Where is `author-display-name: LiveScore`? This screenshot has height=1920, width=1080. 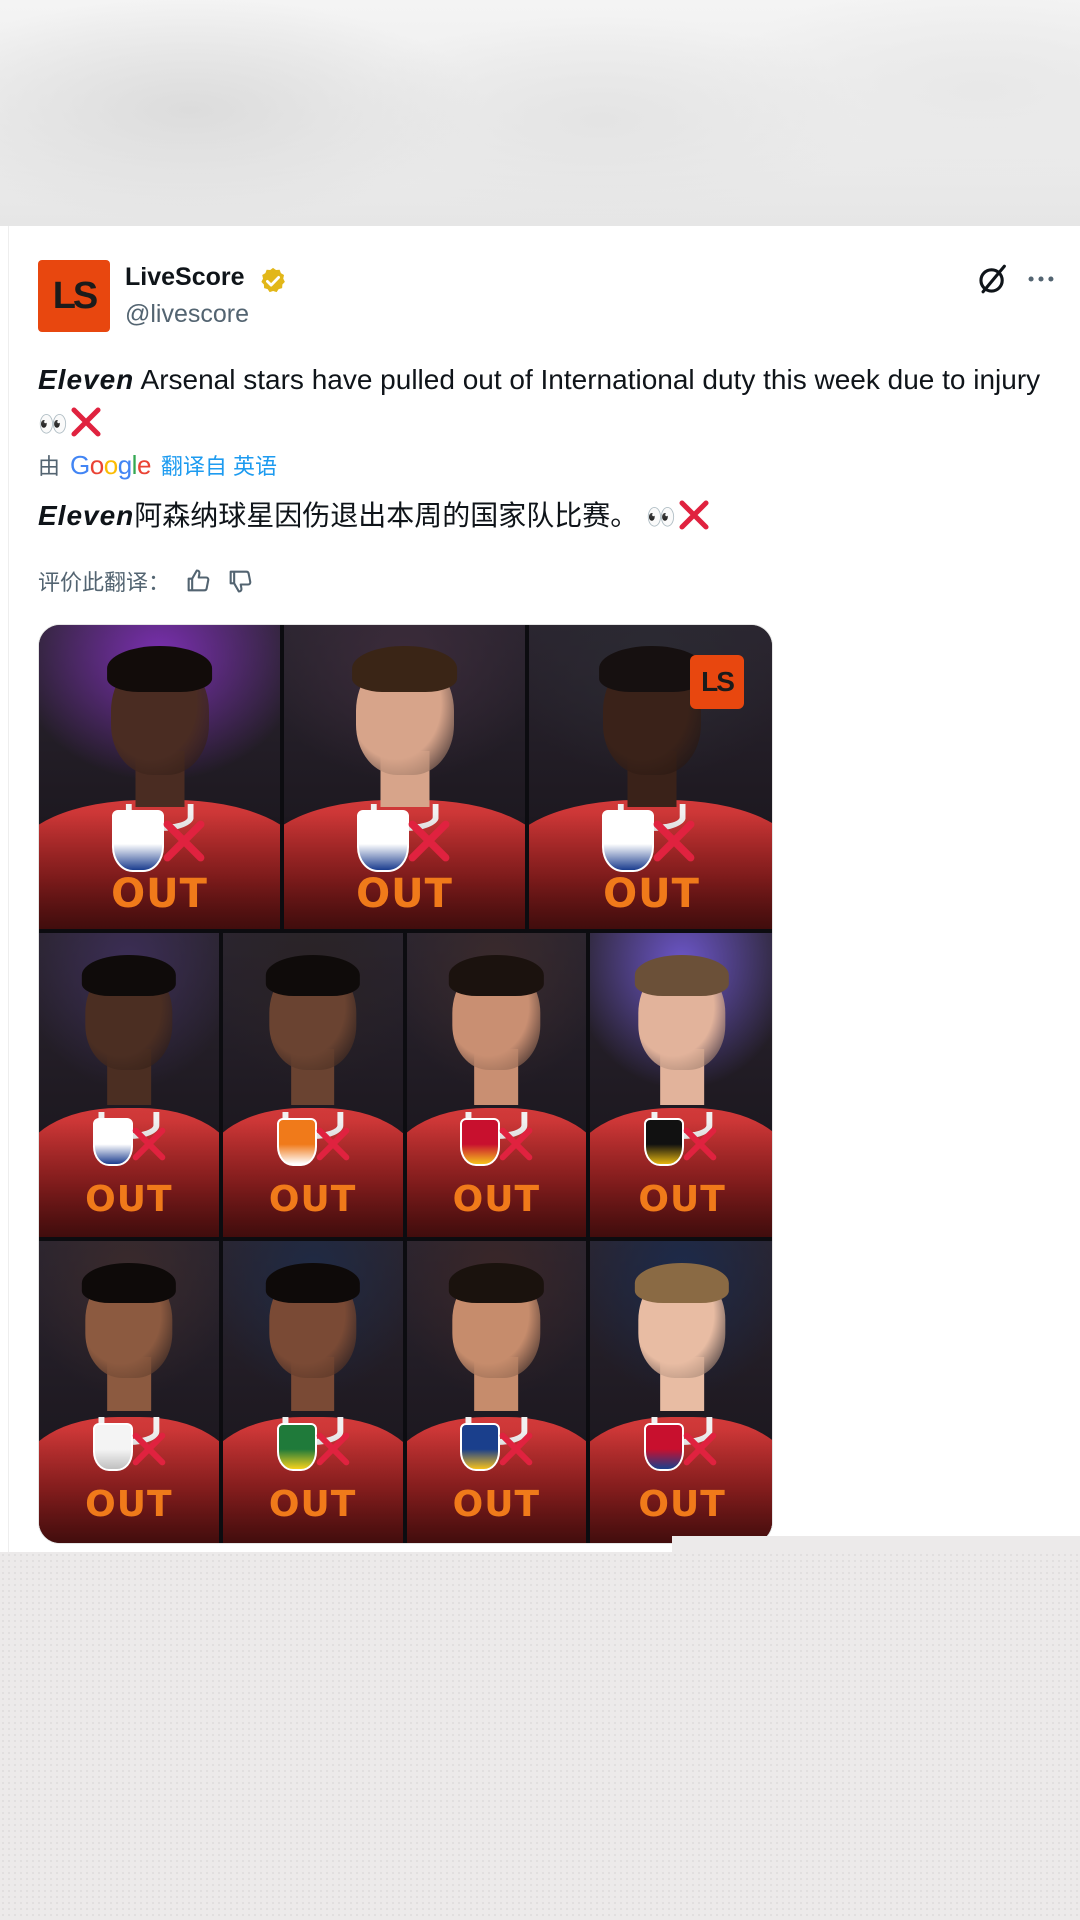 author-display-name: LiveScore is located at coordinates (185, 277).